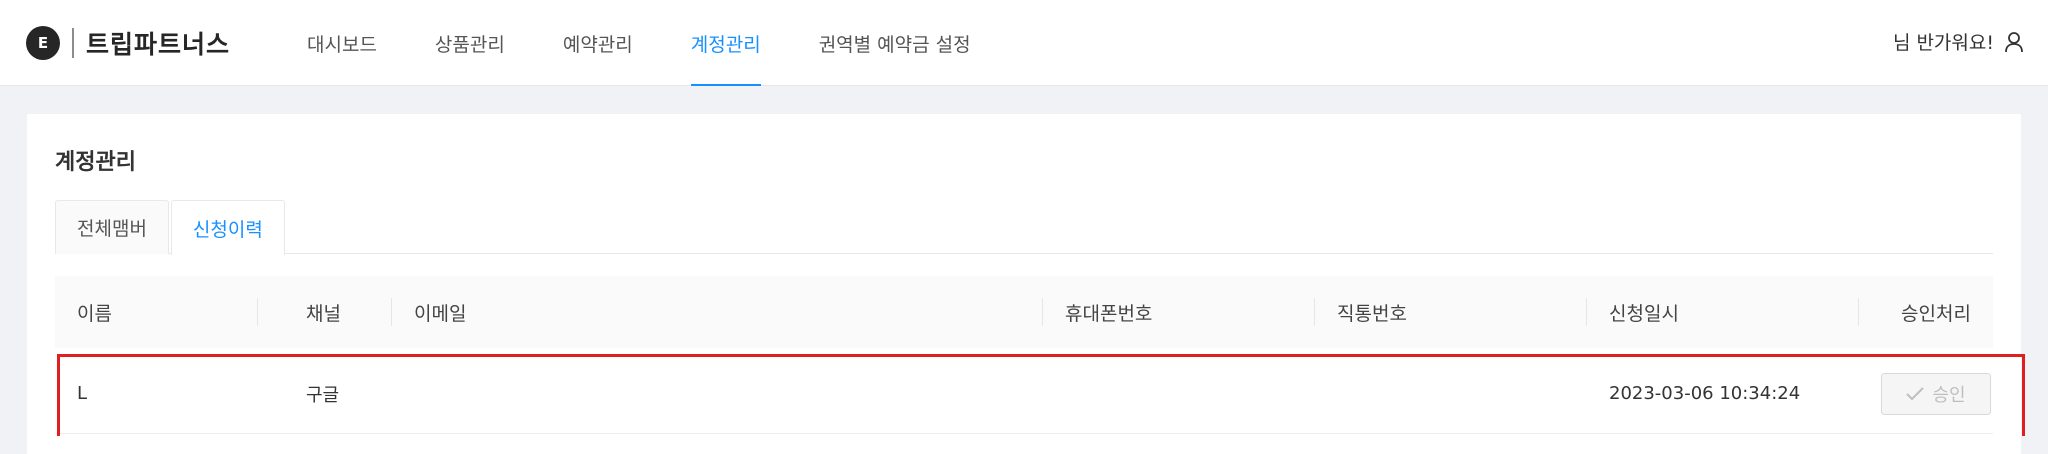 The image size is (2048, 454). Describe the element at coordinates (598, 43) in the screenshot. I see `nav-item-reservations: 예약관리` at that location.